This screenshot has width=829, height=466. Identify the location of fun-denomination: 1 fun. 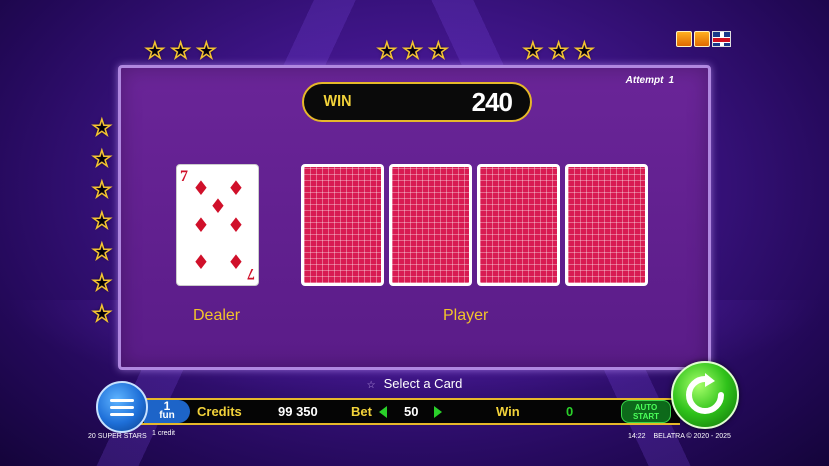
(167, 411).